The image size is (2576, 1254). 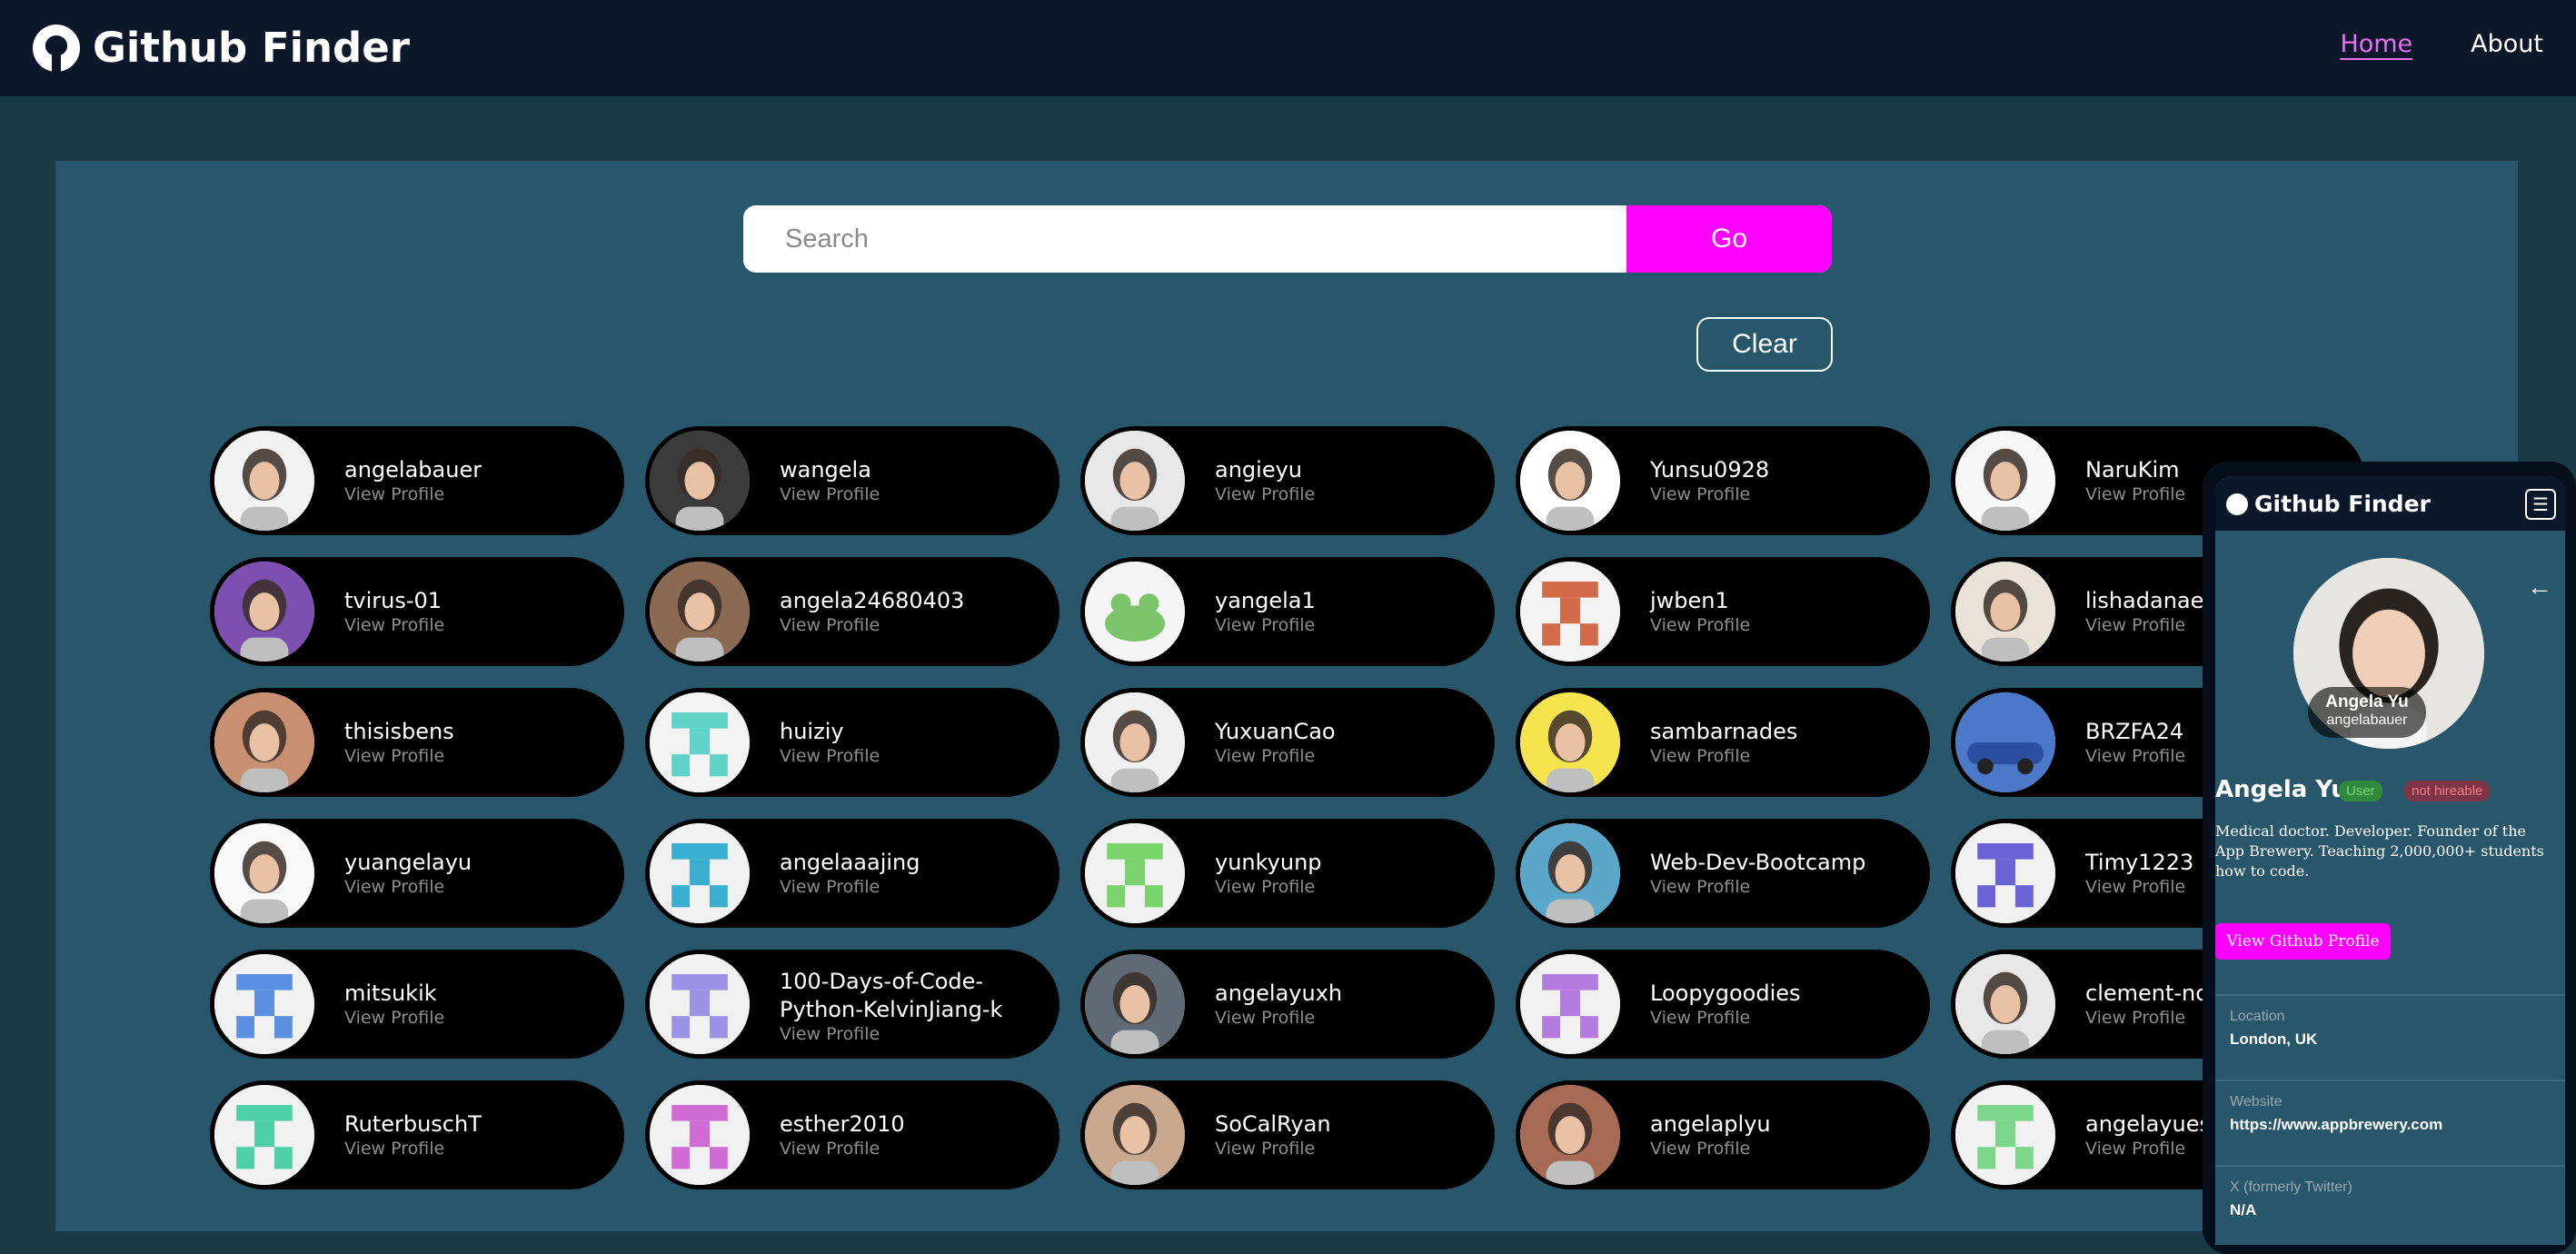 I want to click on user-login: RuterbuschT, so click(x=413, y=1124).